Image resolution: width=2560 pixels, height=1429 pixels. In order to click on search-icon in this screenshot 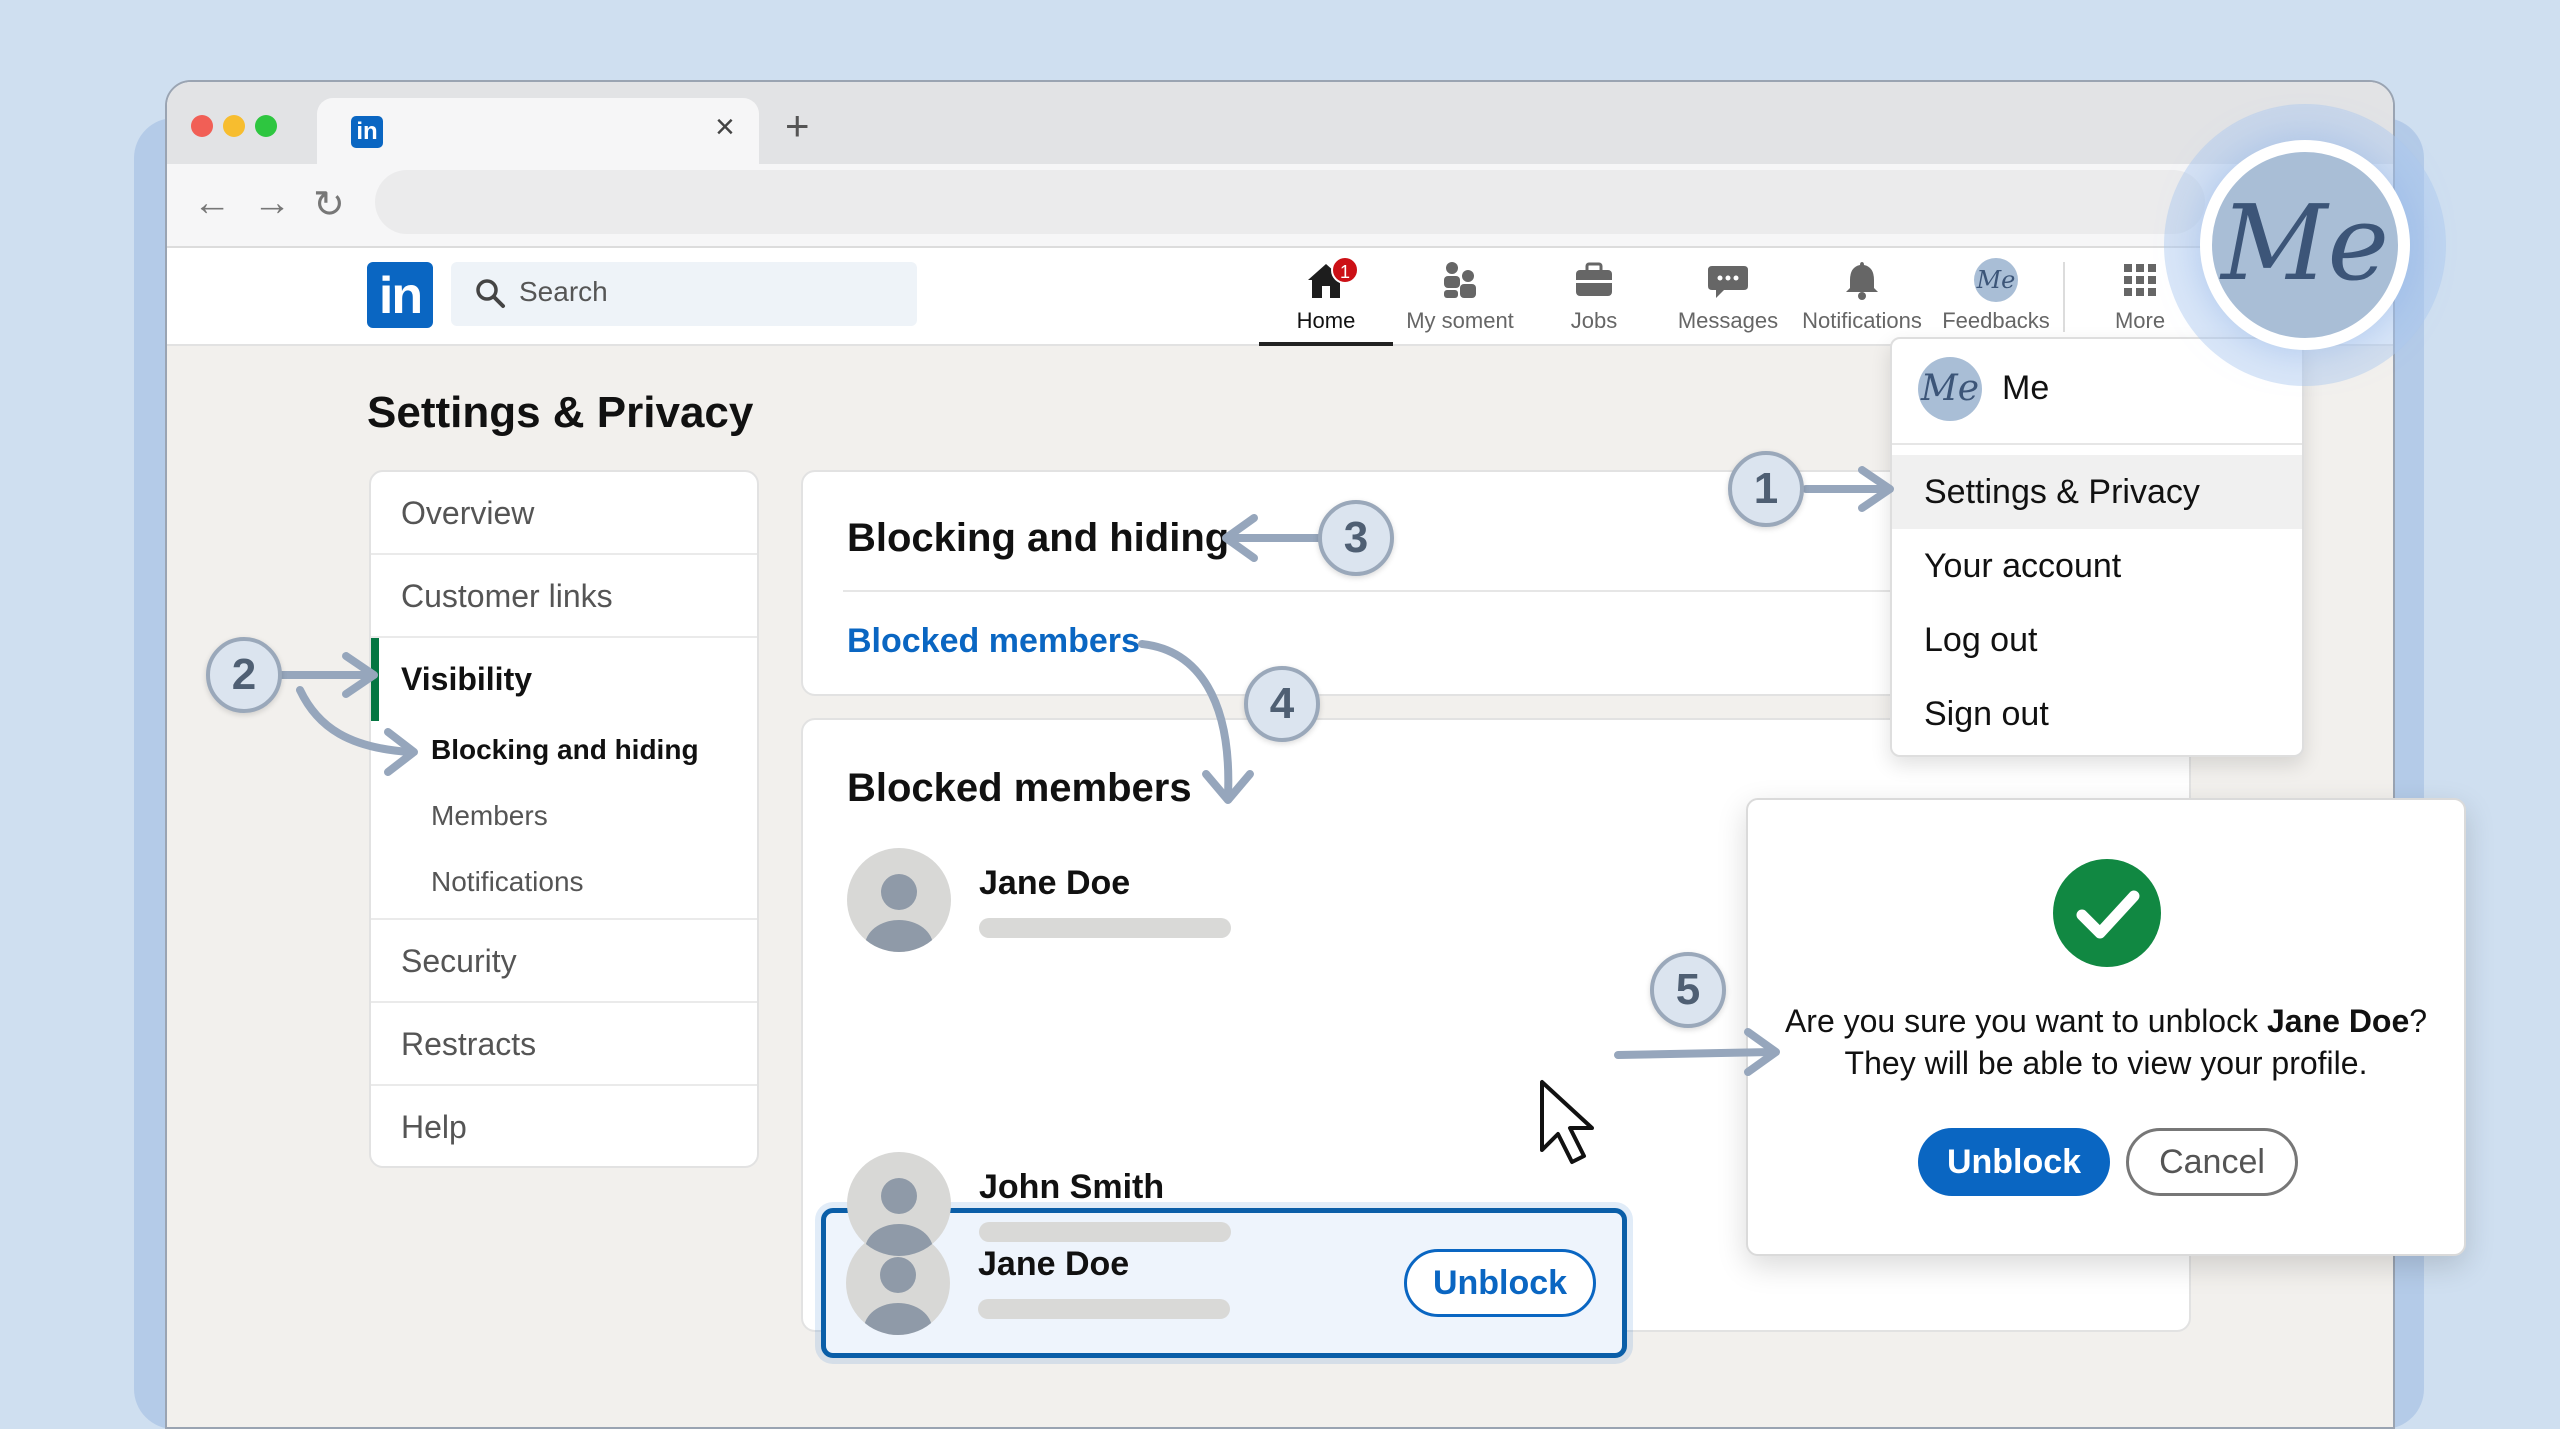, I will do `click(490, 293)`.